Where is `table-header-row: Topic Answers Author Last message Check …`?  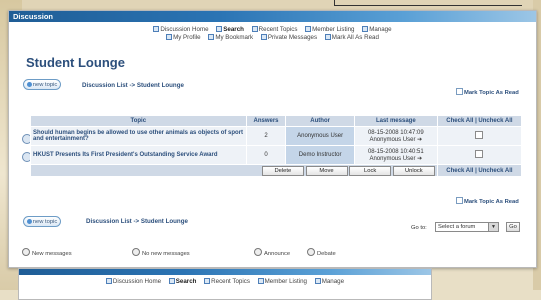
table-header-row: Topic Answers Author Last message Check … is located at coordinates (276, 121).